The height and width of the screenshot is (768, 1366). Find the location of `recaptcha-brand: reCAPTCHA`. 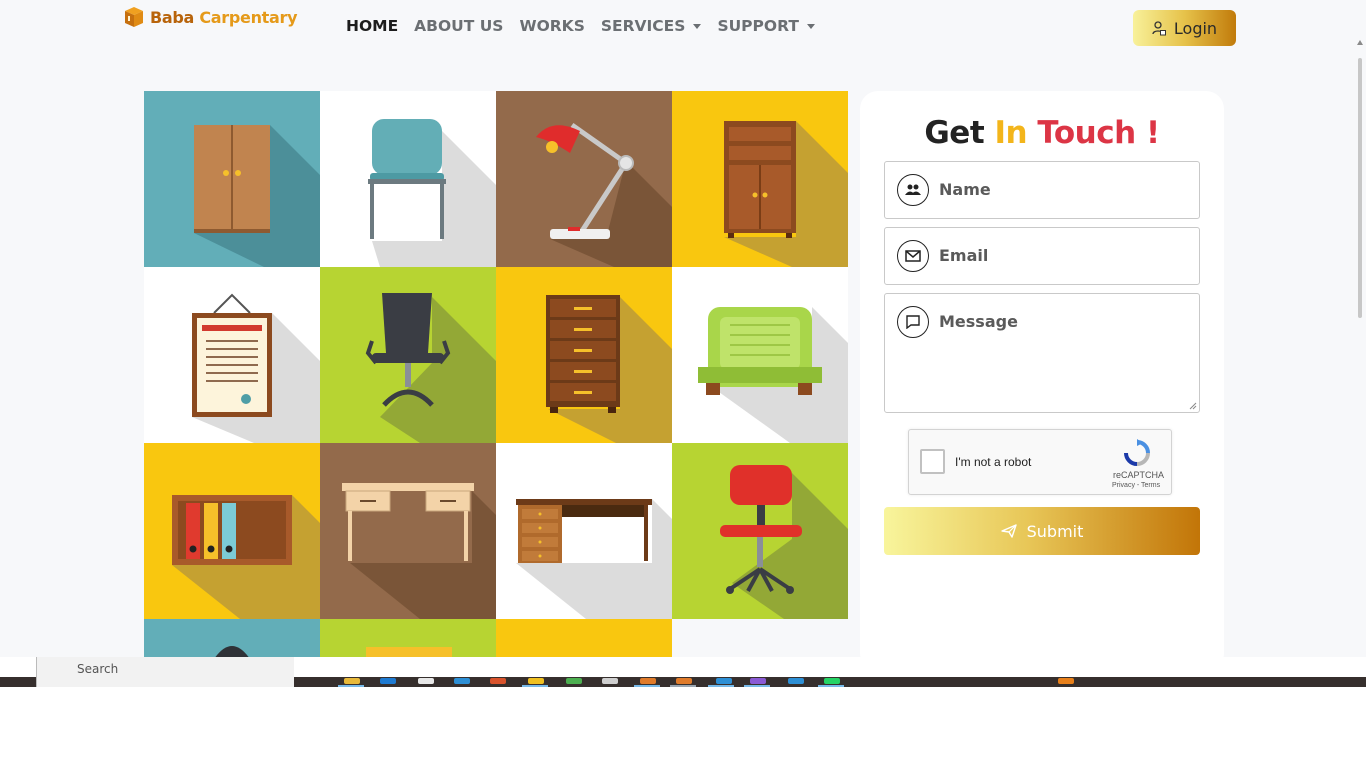

recaptcha-brand: reCAPTCHA is located at coordinates (1139, 475).